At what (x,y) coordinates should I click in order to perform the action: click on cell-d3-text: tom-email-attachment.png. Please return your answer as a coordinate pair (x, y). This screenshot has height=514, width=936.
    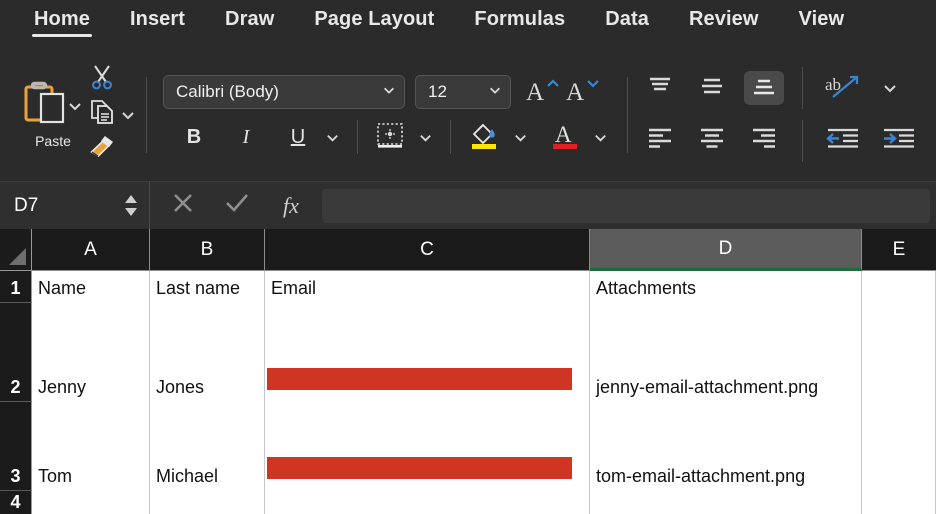
    Looking at the image, I should click on (701, 476).